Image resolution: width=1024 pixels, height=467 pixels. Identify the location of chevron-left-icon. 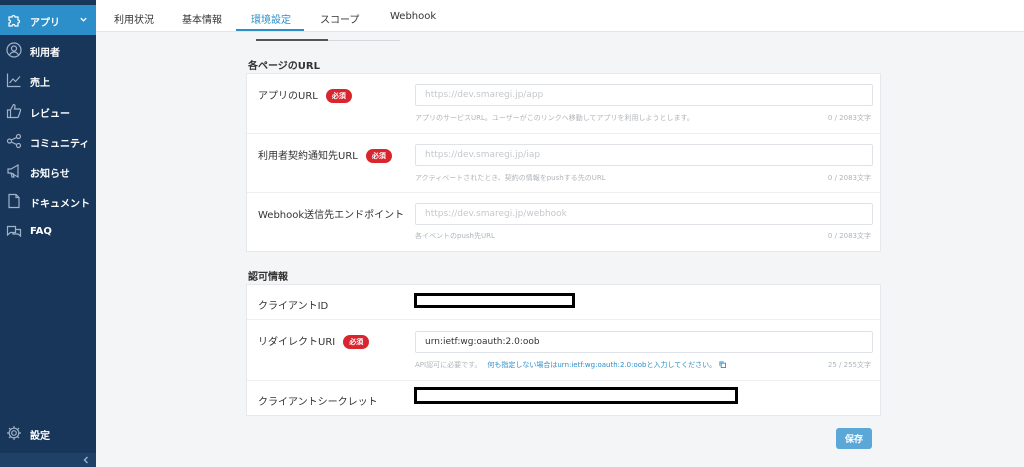
(85, 460).